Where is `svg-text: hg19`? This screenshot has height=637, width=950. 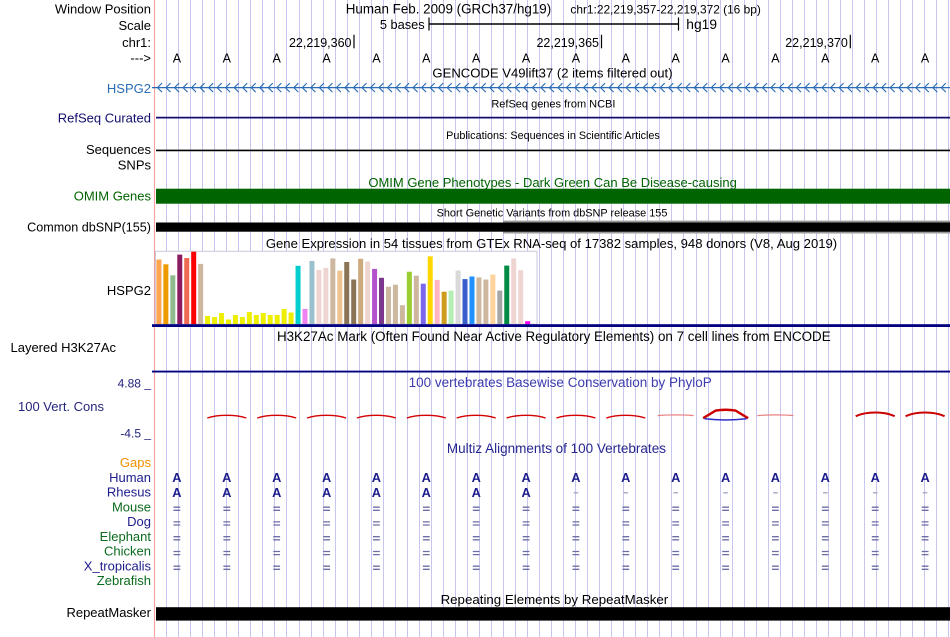
svg-text: hg19 is located at coordinates (701, 24).